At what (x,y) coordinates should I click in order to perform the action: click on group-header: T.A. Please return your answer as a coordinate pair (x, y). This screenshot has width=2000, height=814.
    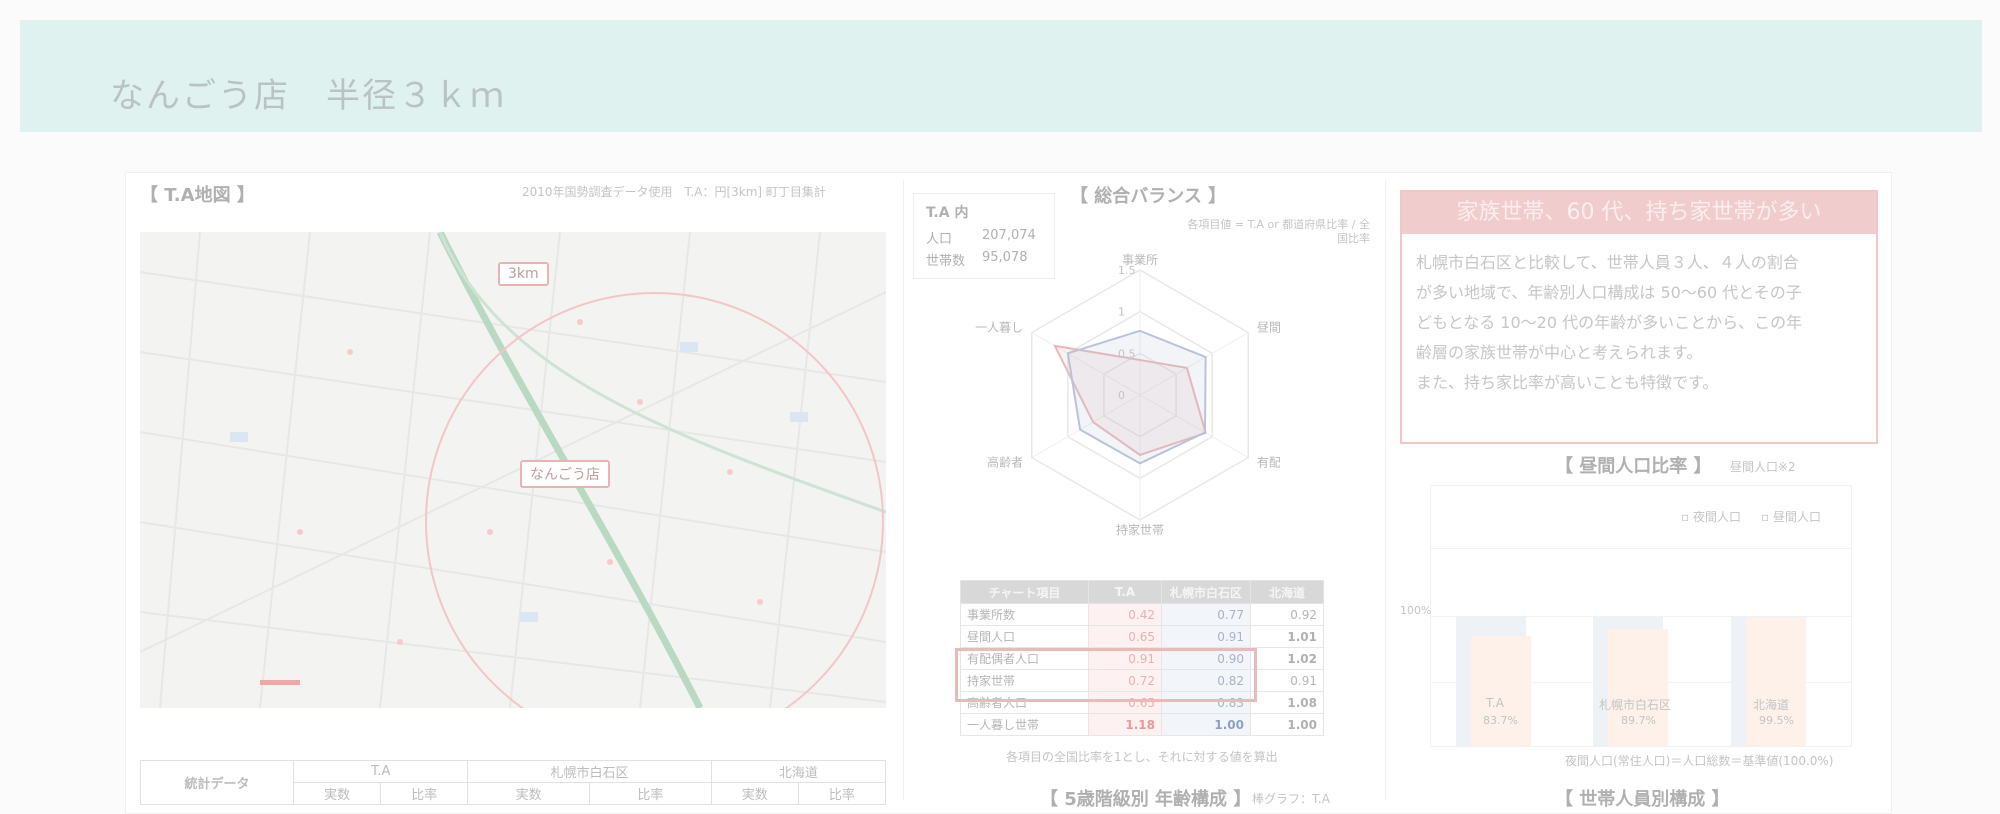
    Looking at the image, I should click on (380, 771).